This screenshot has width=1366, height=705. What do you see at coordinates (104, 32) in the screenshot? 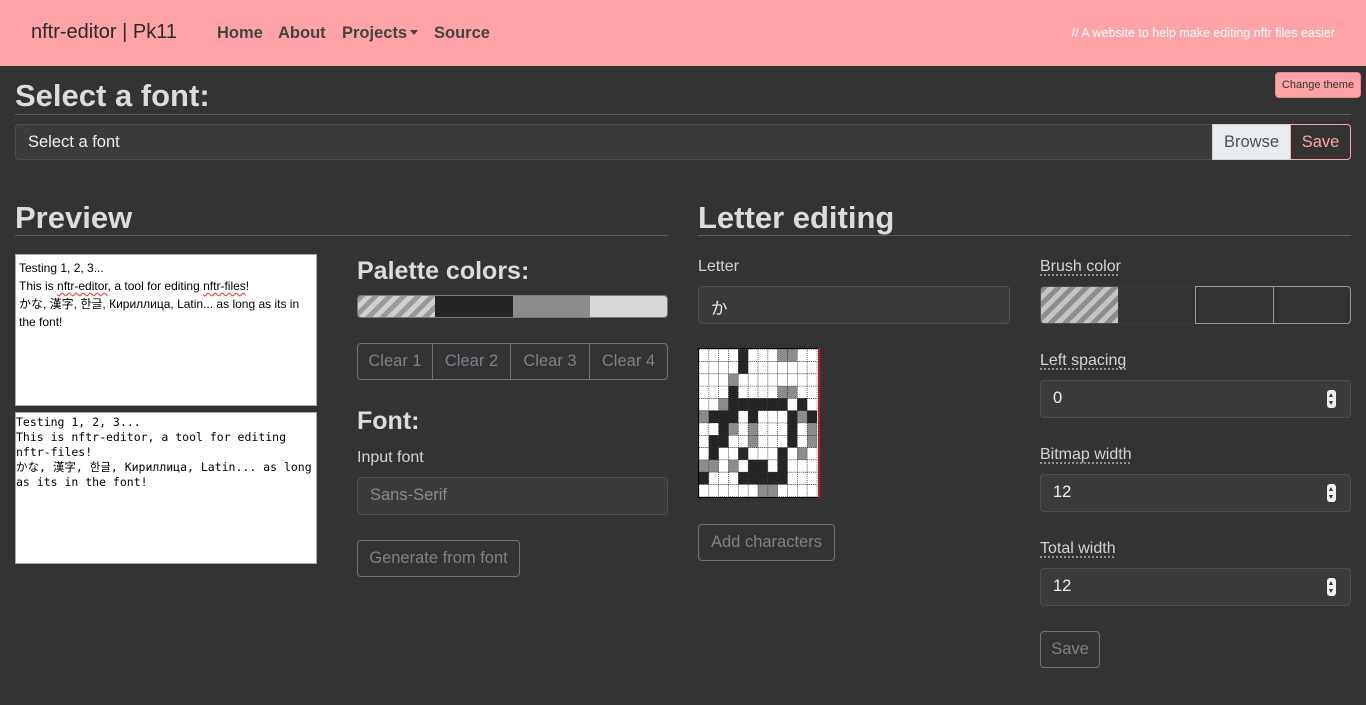
I see `brand-title: nftr-editor | Pk11` at bounding box center [104, 32].